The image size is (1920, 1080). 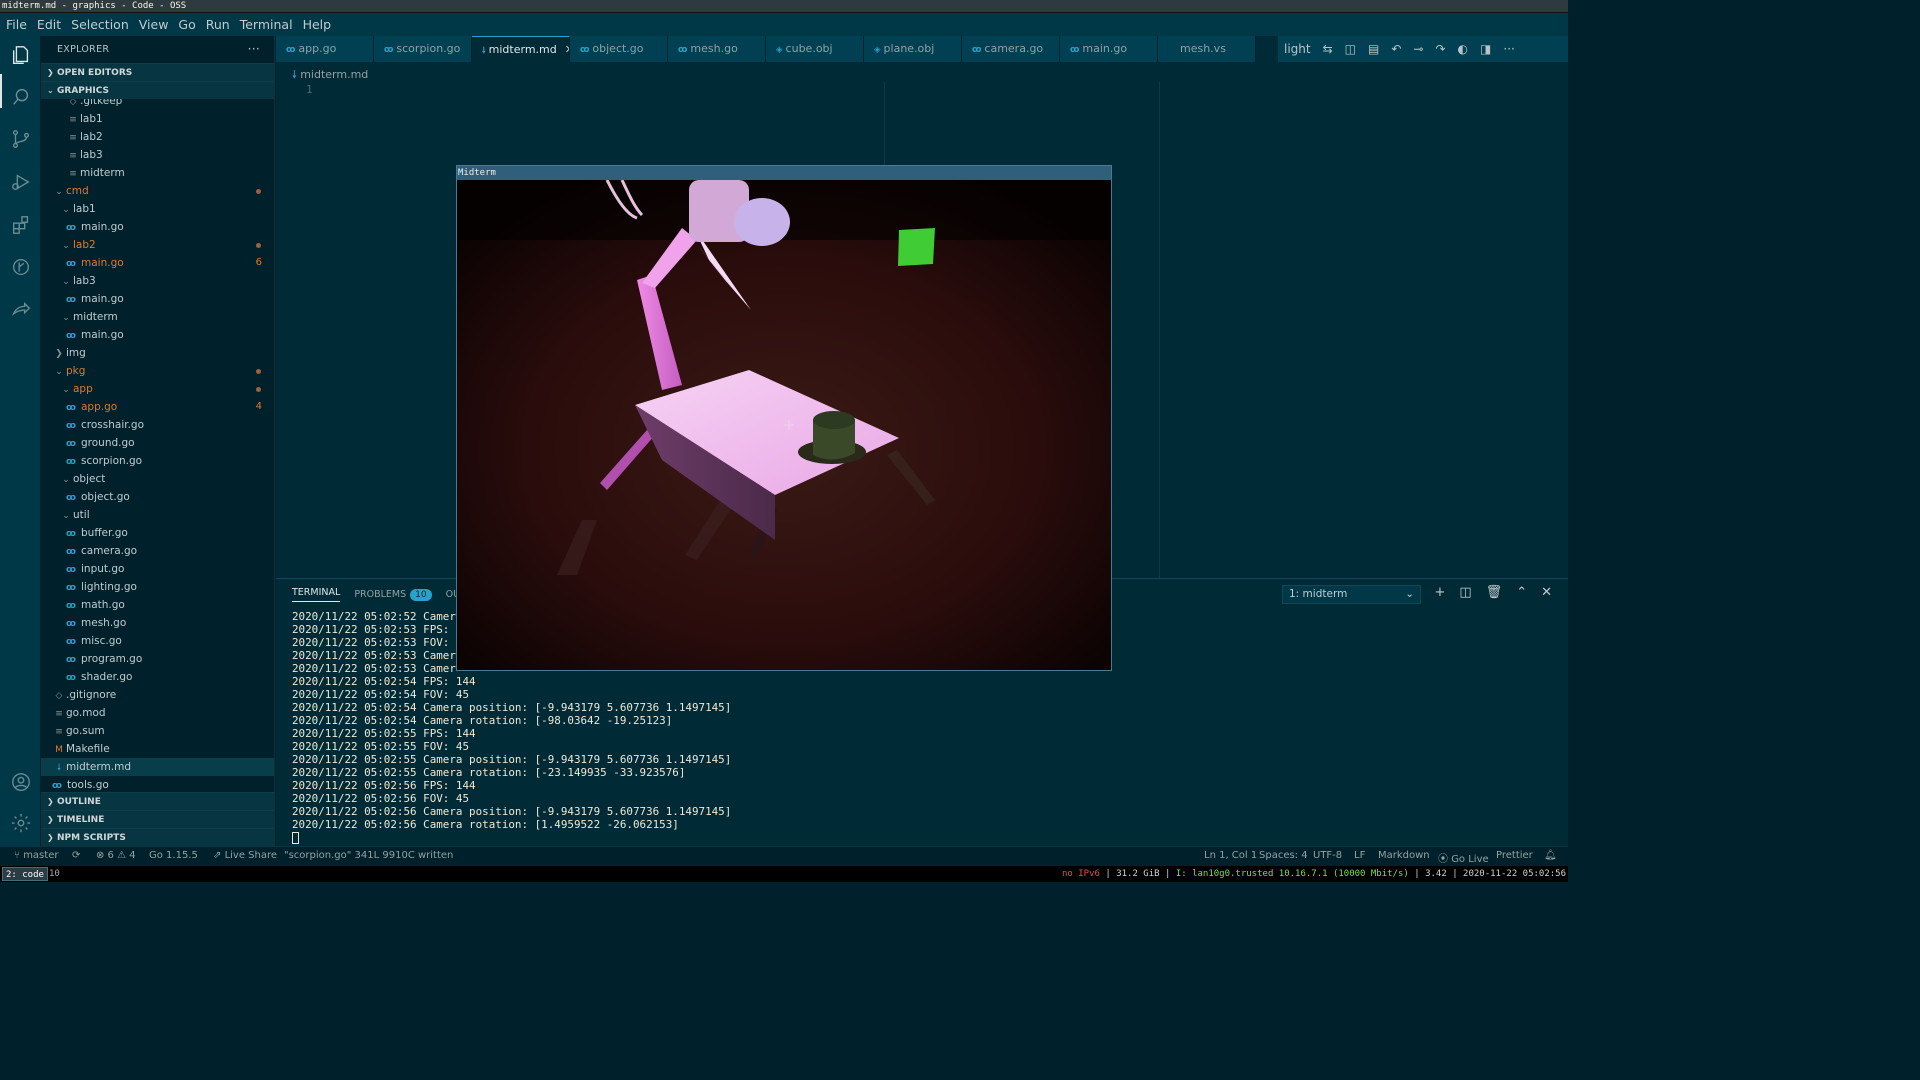 I want to click on notifications-bell-icon: 🔔︎, so click(x=1550, y=855).